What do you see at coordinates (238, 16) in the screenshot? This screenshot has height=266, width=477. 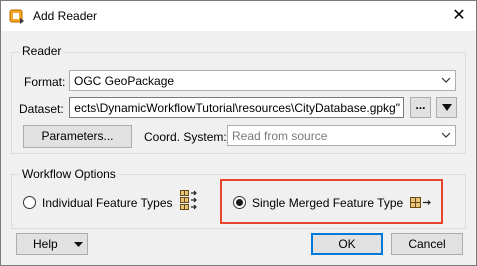 I see `title-bar: Add Reader ✕` at bounding box center [238, 16].